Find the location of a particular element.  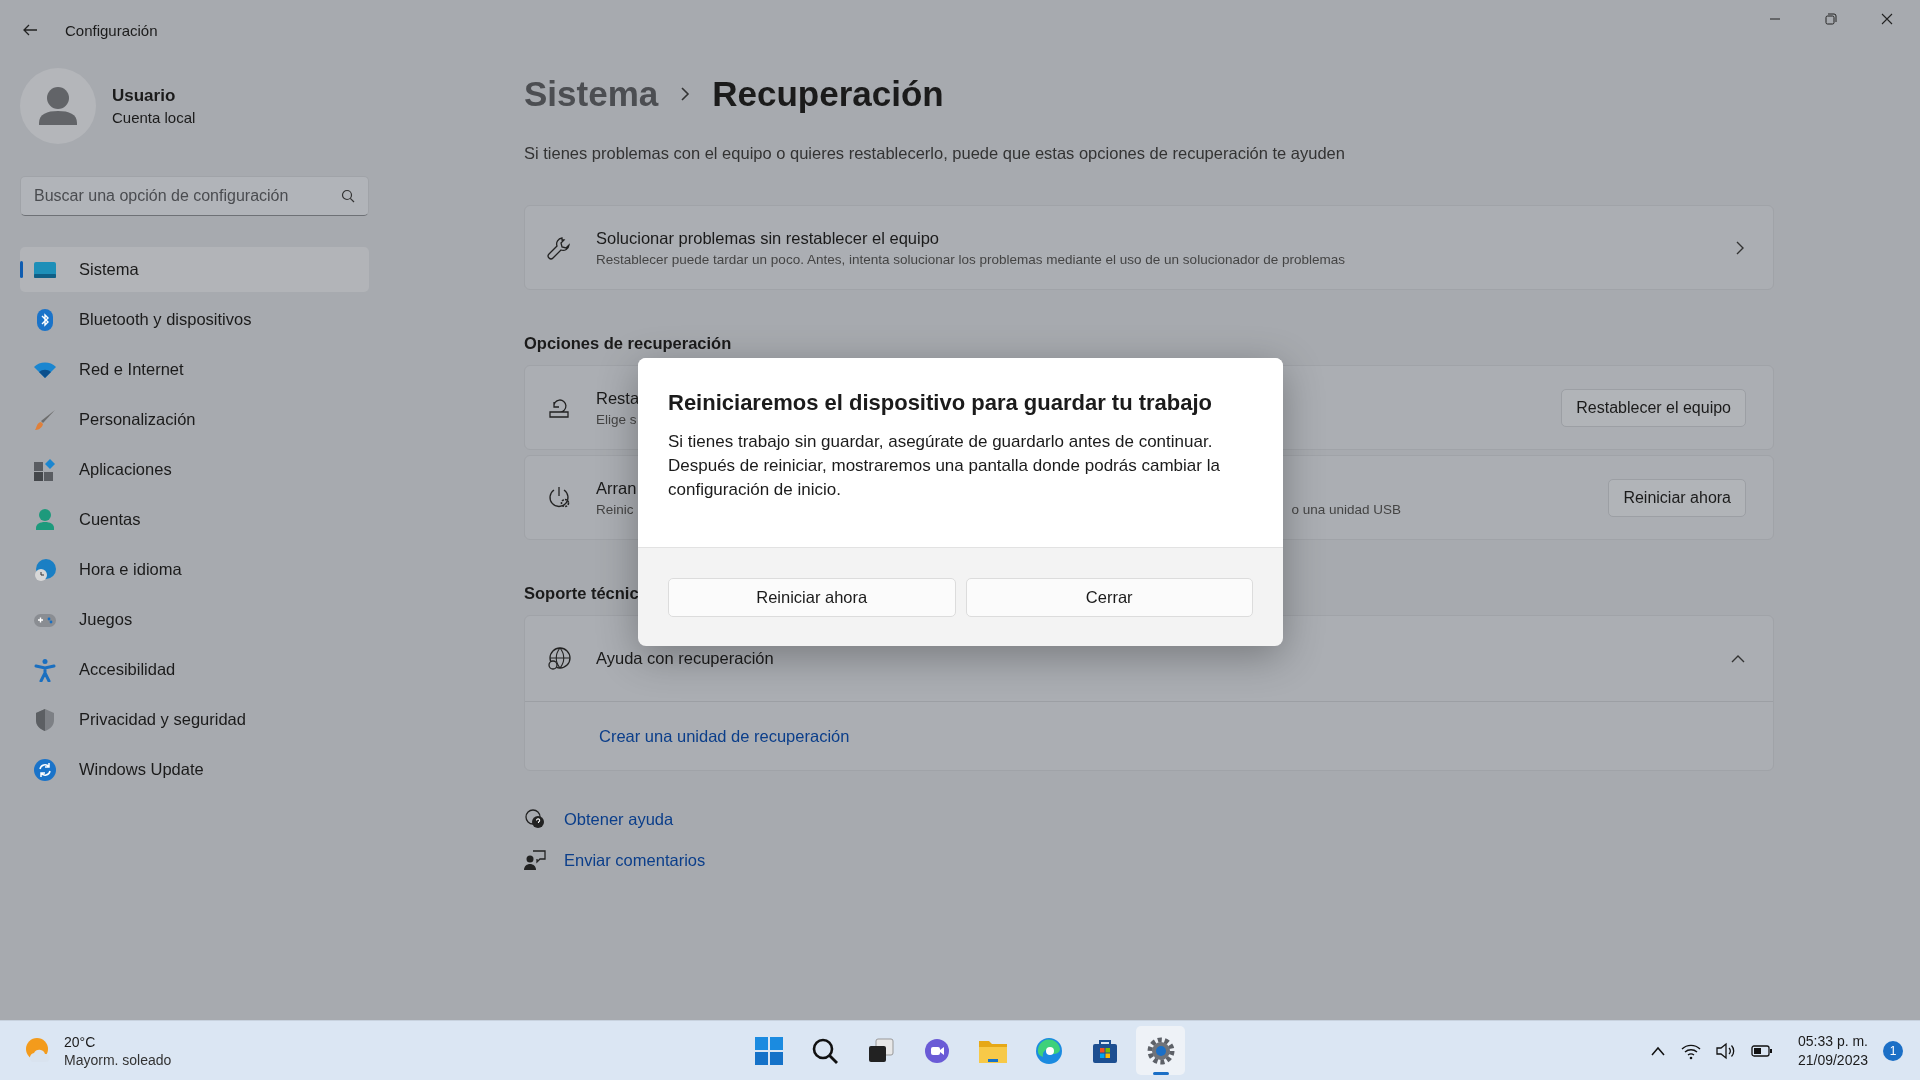

sidebar-item: Juegos is located at coordinates (194, 619).